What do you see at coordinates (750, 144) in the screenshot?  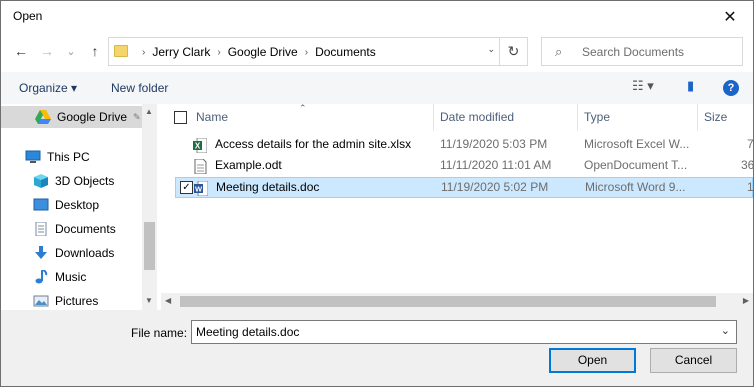 I see `file-size: 7` at bounding box center [750, 144].